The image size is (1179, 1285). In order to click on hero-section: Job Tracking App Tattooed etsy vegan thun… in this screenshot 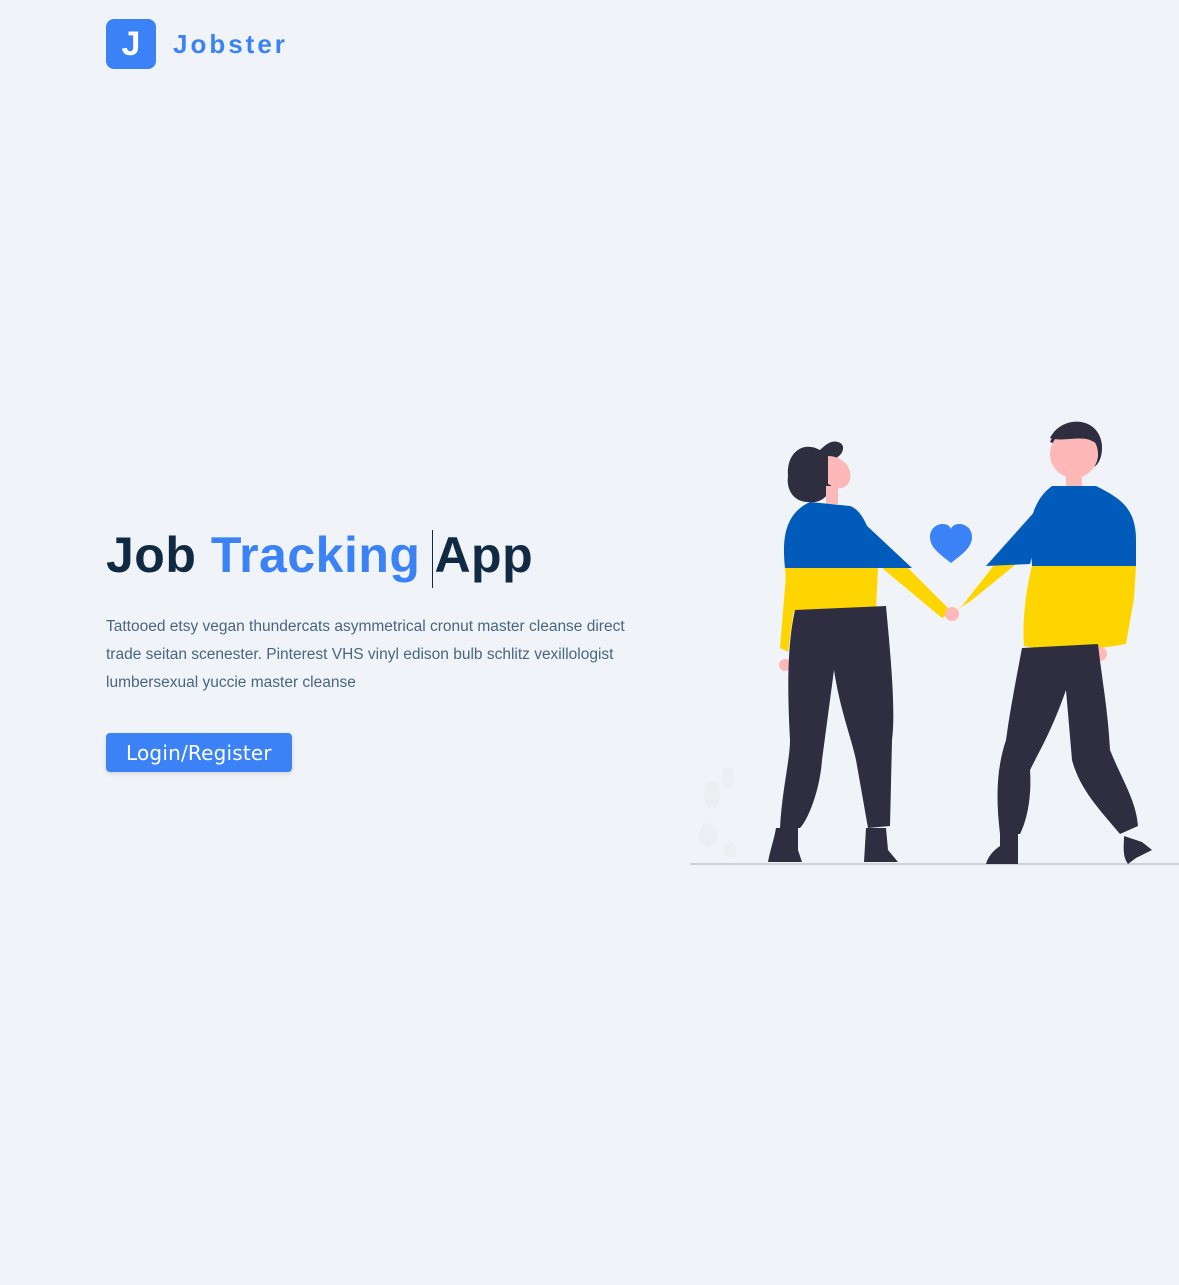, I will do `click(378, 648)`.